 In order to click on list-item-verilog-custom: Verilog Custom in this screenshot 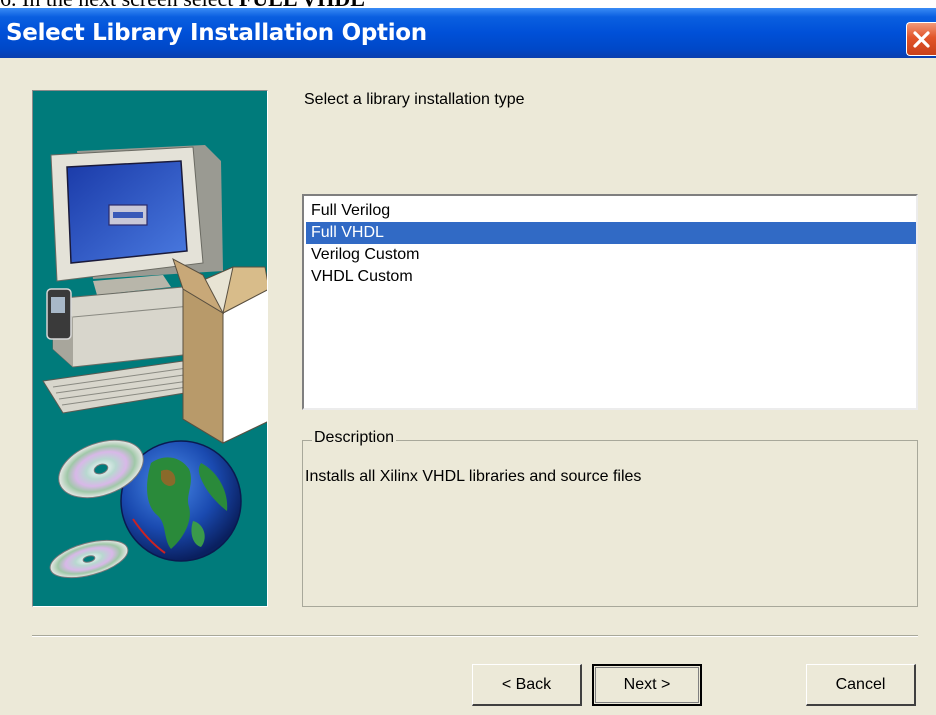, I will do `click(611, 255)`.